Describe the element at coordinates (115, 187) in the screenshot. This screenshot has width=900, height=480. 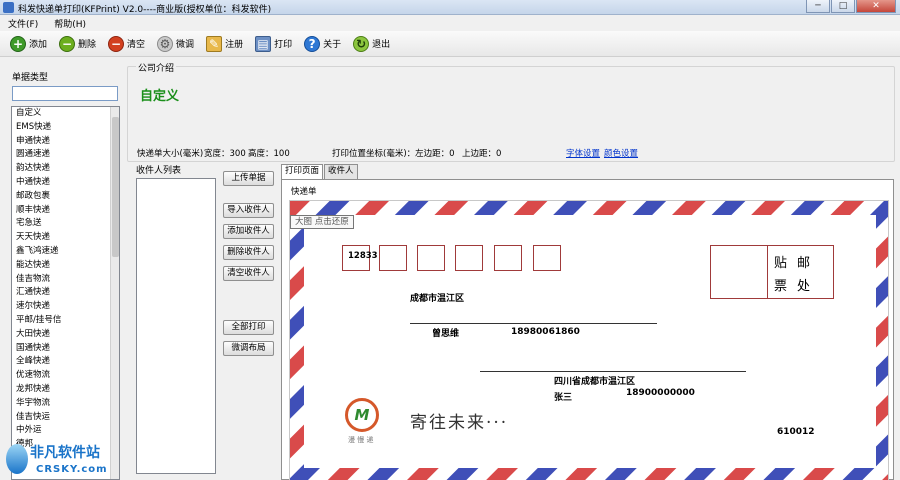
I see `scrollbar-thumb` at that location.